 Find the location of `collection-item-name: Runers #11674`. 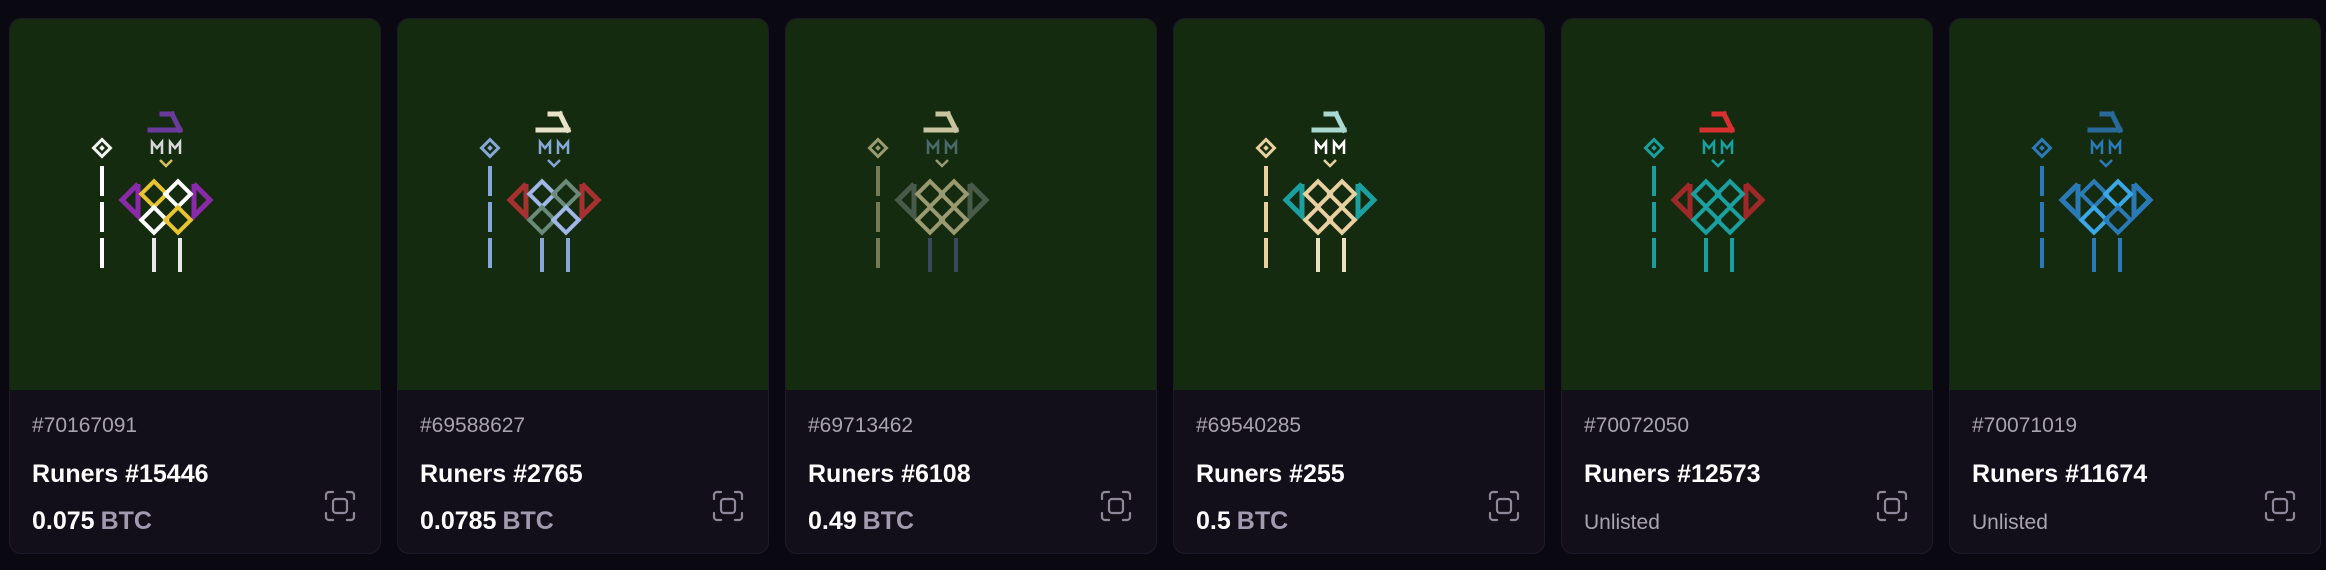

collection-item-name: Runers #11674 is located at coordinates (2135, 474).